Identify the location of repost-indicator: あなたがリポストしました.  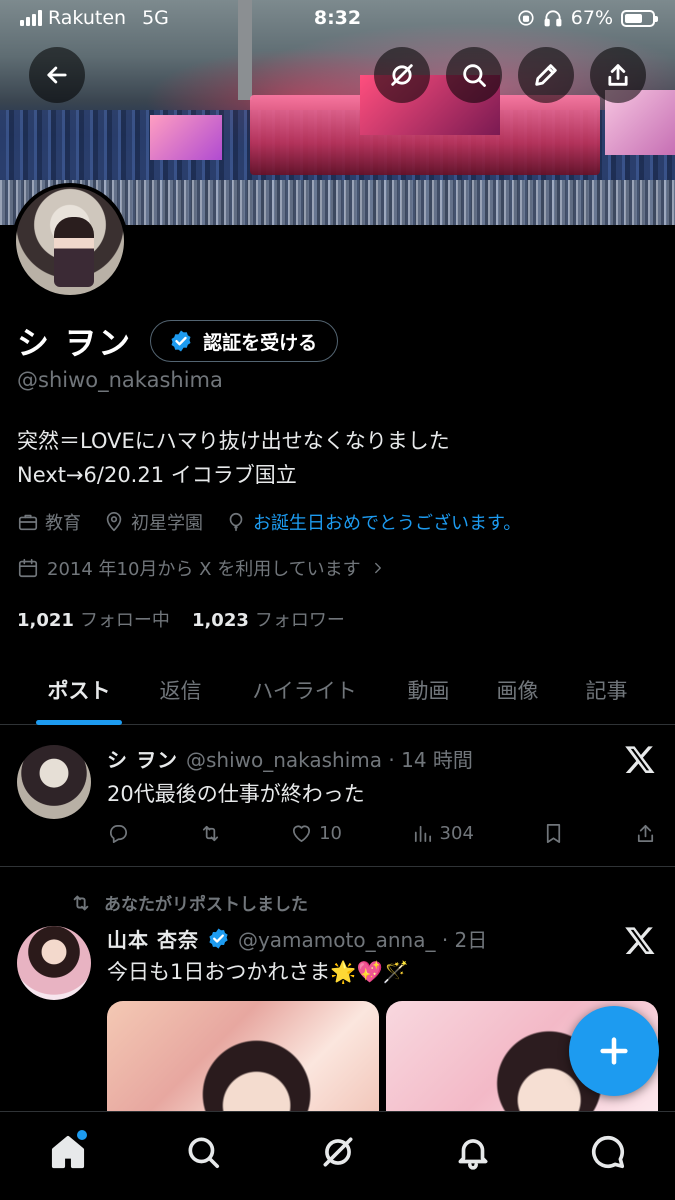
(189, 902).